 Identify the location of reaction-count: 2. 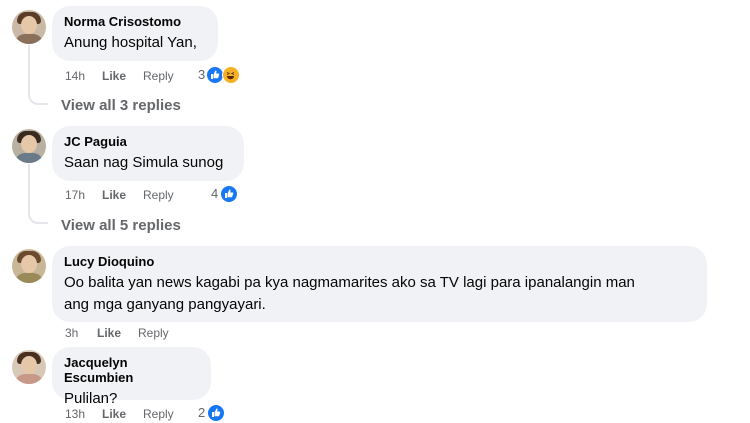
(202, 412).